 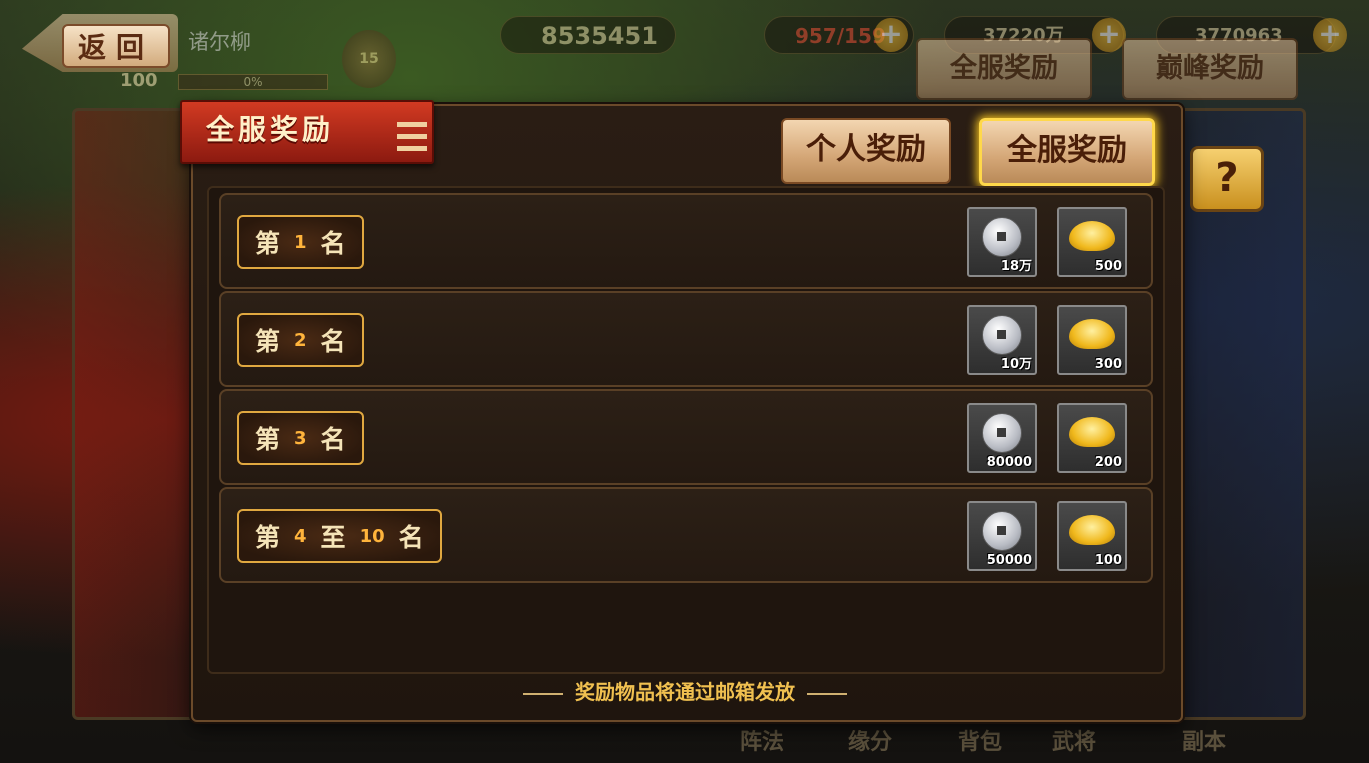 What do you see at coordinates (1009, 462) in the screenshot?
I see `silver-amount: 80000` at bounding box center [1009, 462].